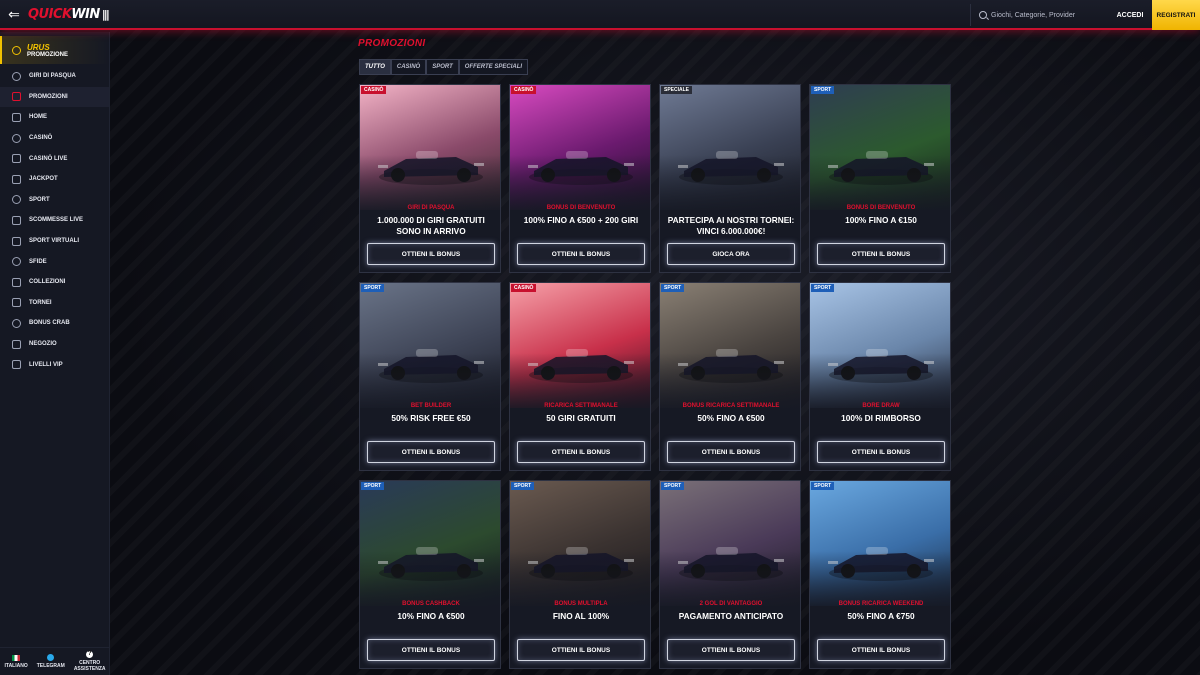 This screenshot has width=1200, height=675. Describe the element at coordinates (731, 254) in the screenshot. I see `get-bonus-button: GIOCA ORA` at that location.